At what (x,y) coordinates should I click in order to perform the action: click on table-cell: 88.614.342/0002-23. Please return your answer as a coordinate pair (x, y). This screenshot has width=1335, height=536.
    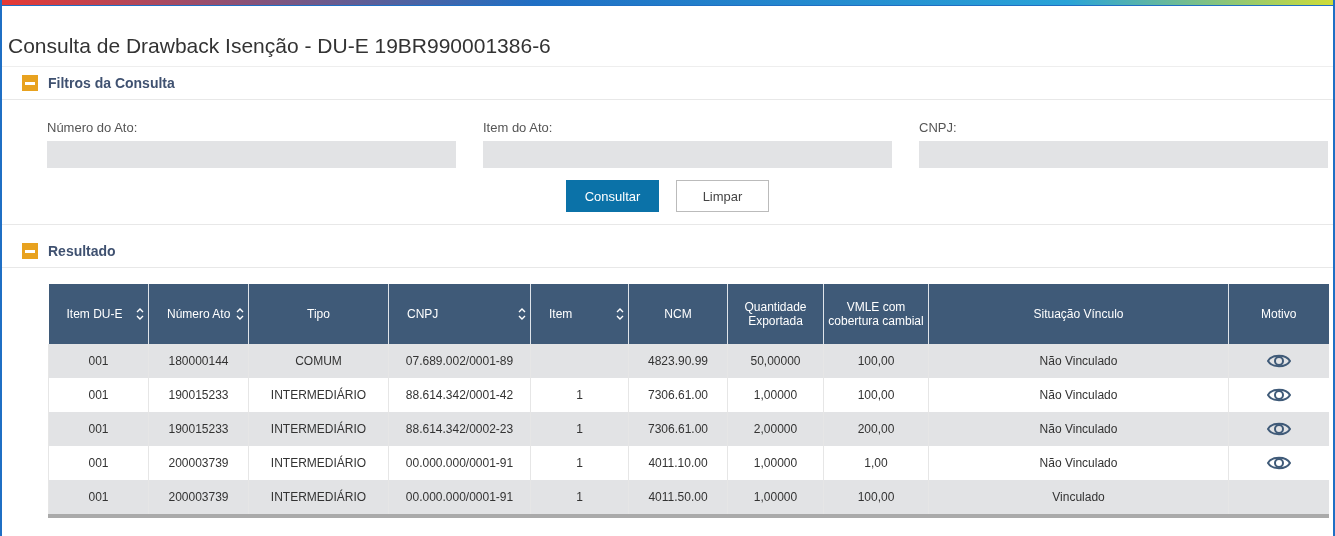
    Looking at the image, I should click on (459, 429).